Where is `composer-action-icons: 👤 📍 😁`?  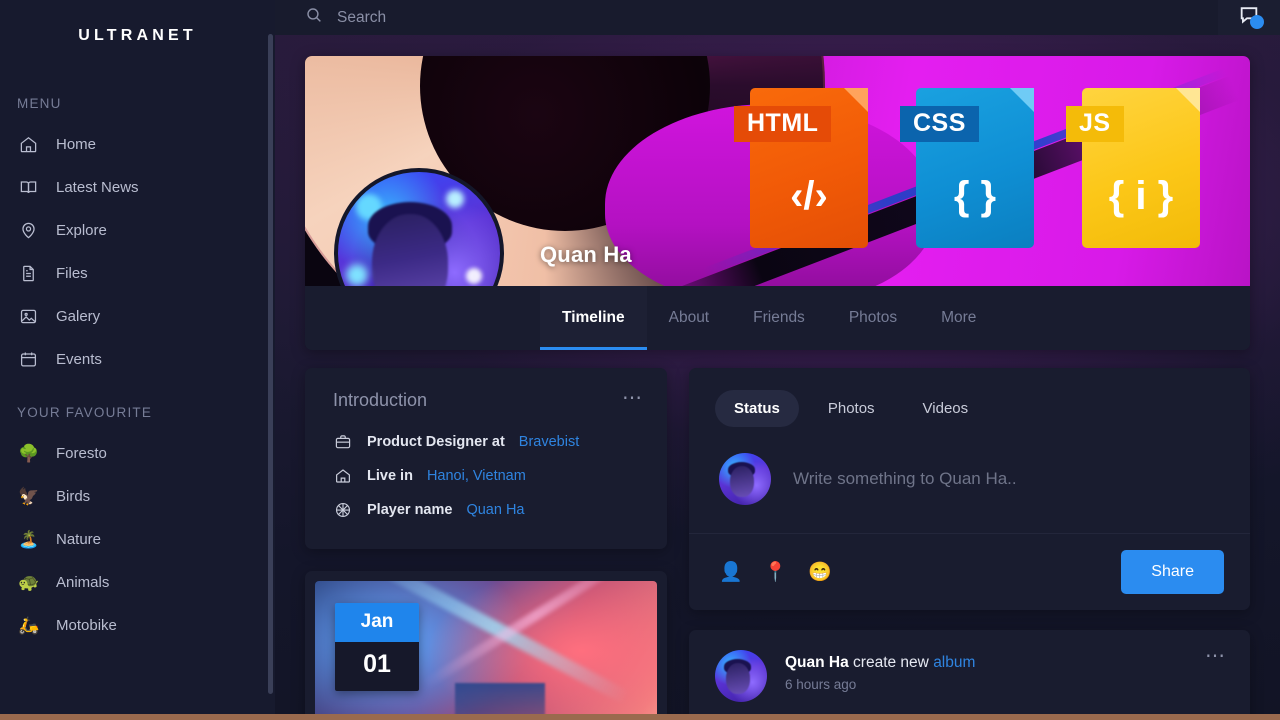 composer-action-icons: 👤 📍 😁 is located at coordinates (775, 572).